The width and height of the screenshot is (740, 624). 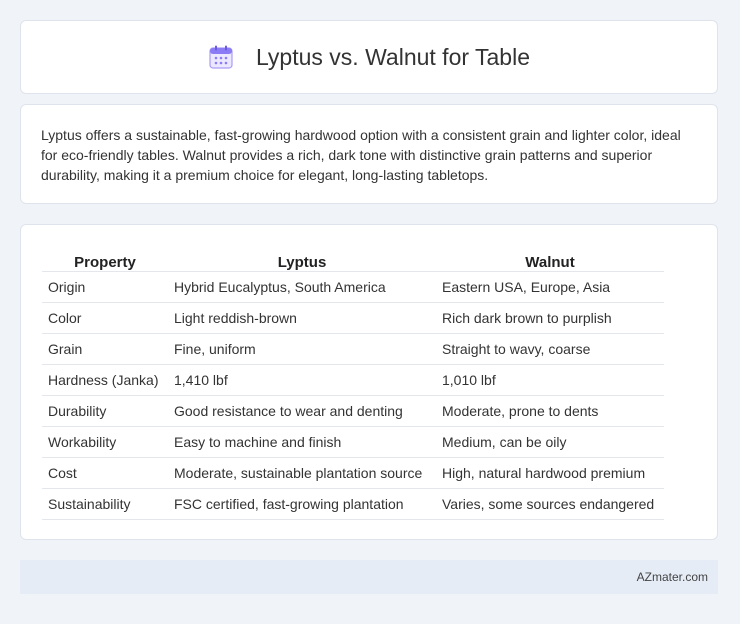 What do you see at coordinates (302, 442) in the screenshot?
I see `cell-lyptus: Easy to machine and finish` at bounding box center [302, 442].